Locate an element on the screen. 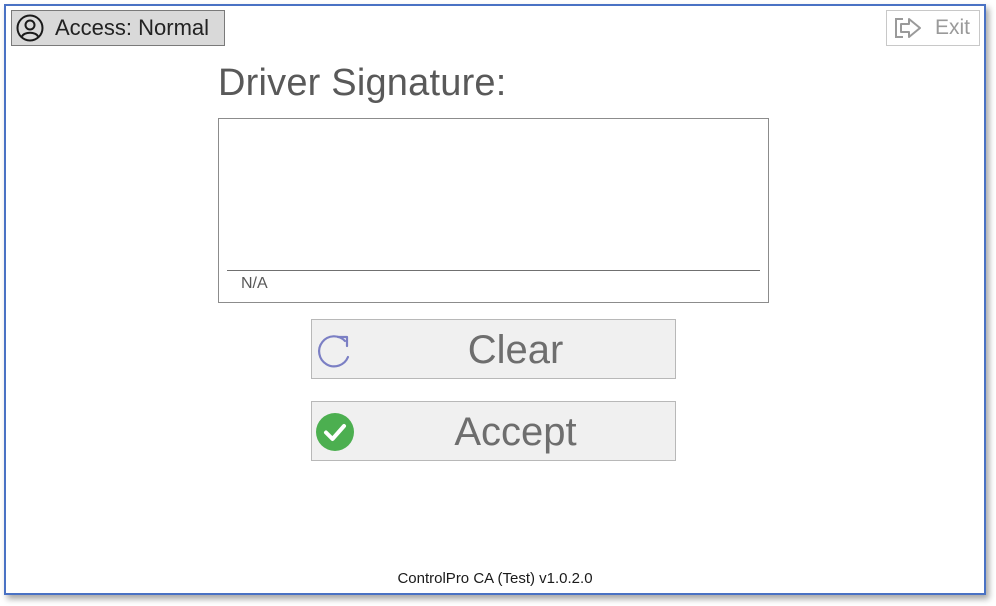  signature-line is located at coordinates (493, 270).